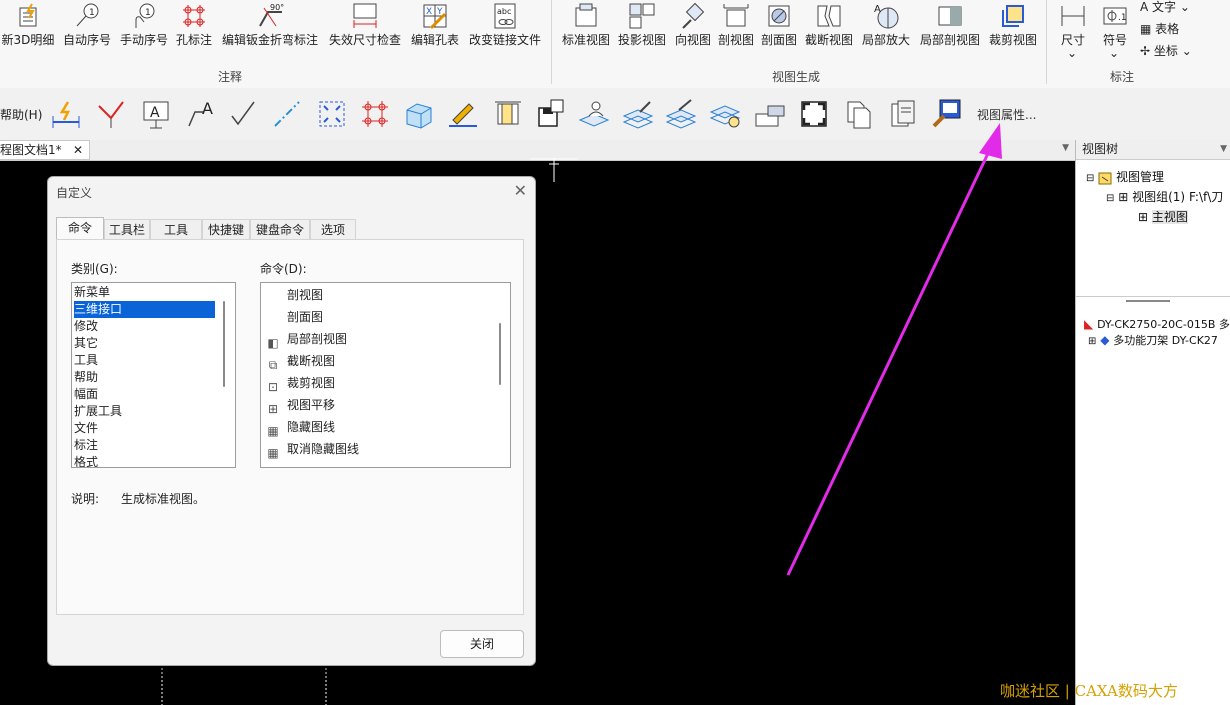 Image resolution: width=1230 pixels, height=705 pixels. Describe the element at coordinates (375, 114) in the screenshot. I see `hole-pattern-icon` at that location.